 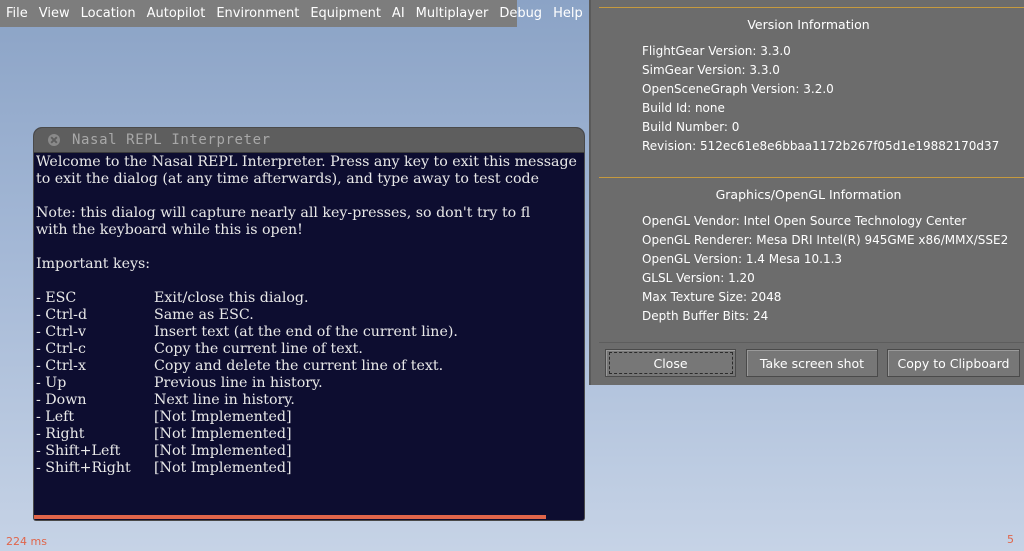 What do you see at coordinates (712, 297) in the screenshot?
I see `info-row-max-texture: Max Texture Size: 2048` at bounding box center [712, 297].